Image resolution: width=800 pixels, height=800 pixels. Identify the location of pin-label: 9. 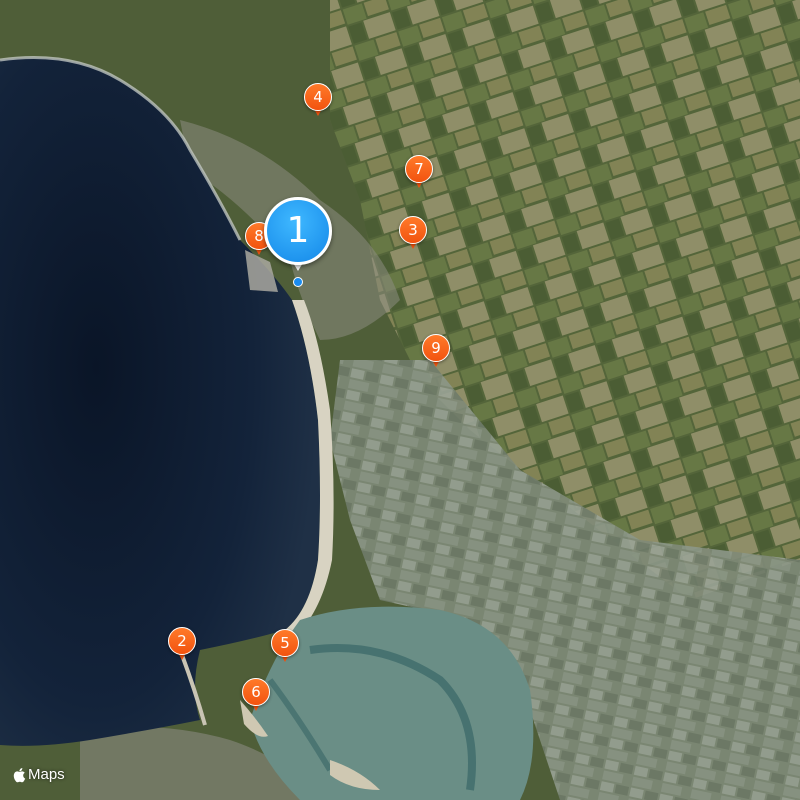
(436, 348).